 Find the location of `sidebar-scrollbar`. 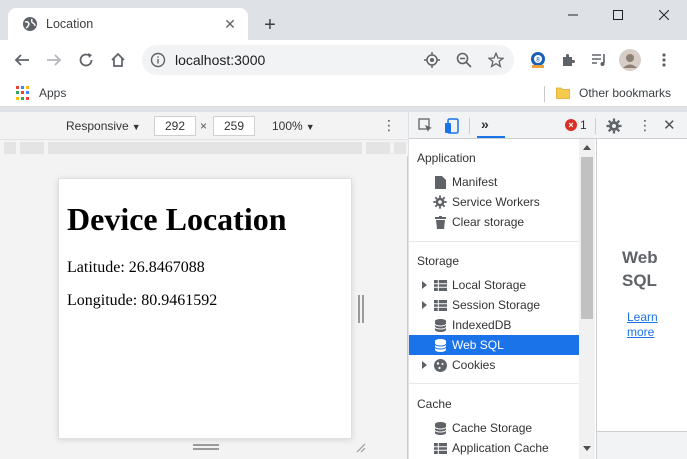

sidebar-scrollbar is located at coordinates (587, 299).